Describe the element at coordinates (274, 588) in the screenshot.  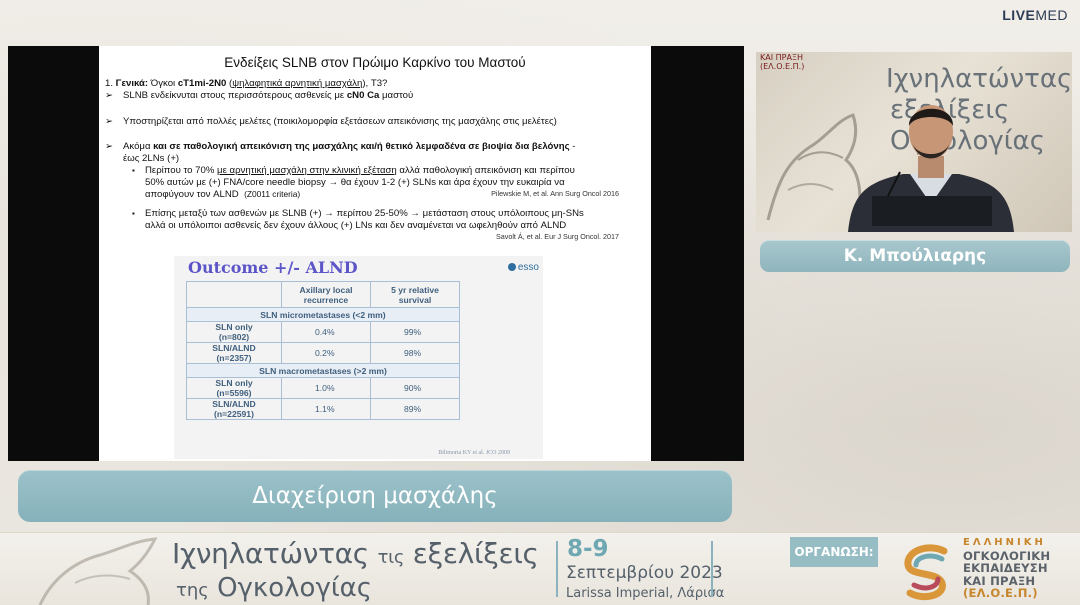
I see `conference-title-line2: της Ογκολογίας` at that location.